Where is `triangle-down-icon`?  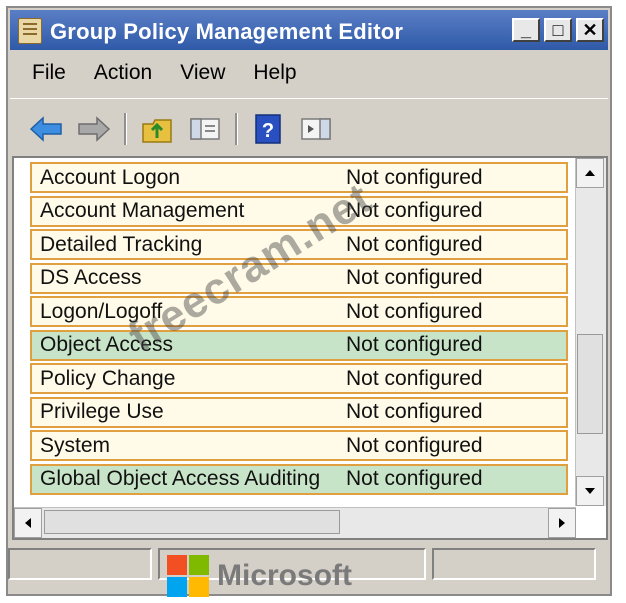 triangle-down-icon is located at coordinates (590, 491).